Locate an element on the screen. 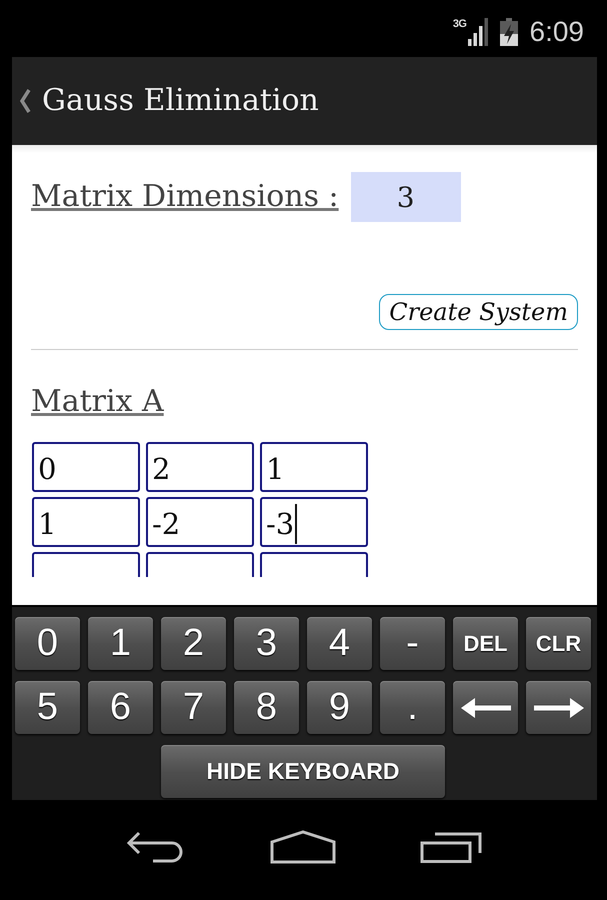  keypad-key: 3 is located at coordinates (266, 643).